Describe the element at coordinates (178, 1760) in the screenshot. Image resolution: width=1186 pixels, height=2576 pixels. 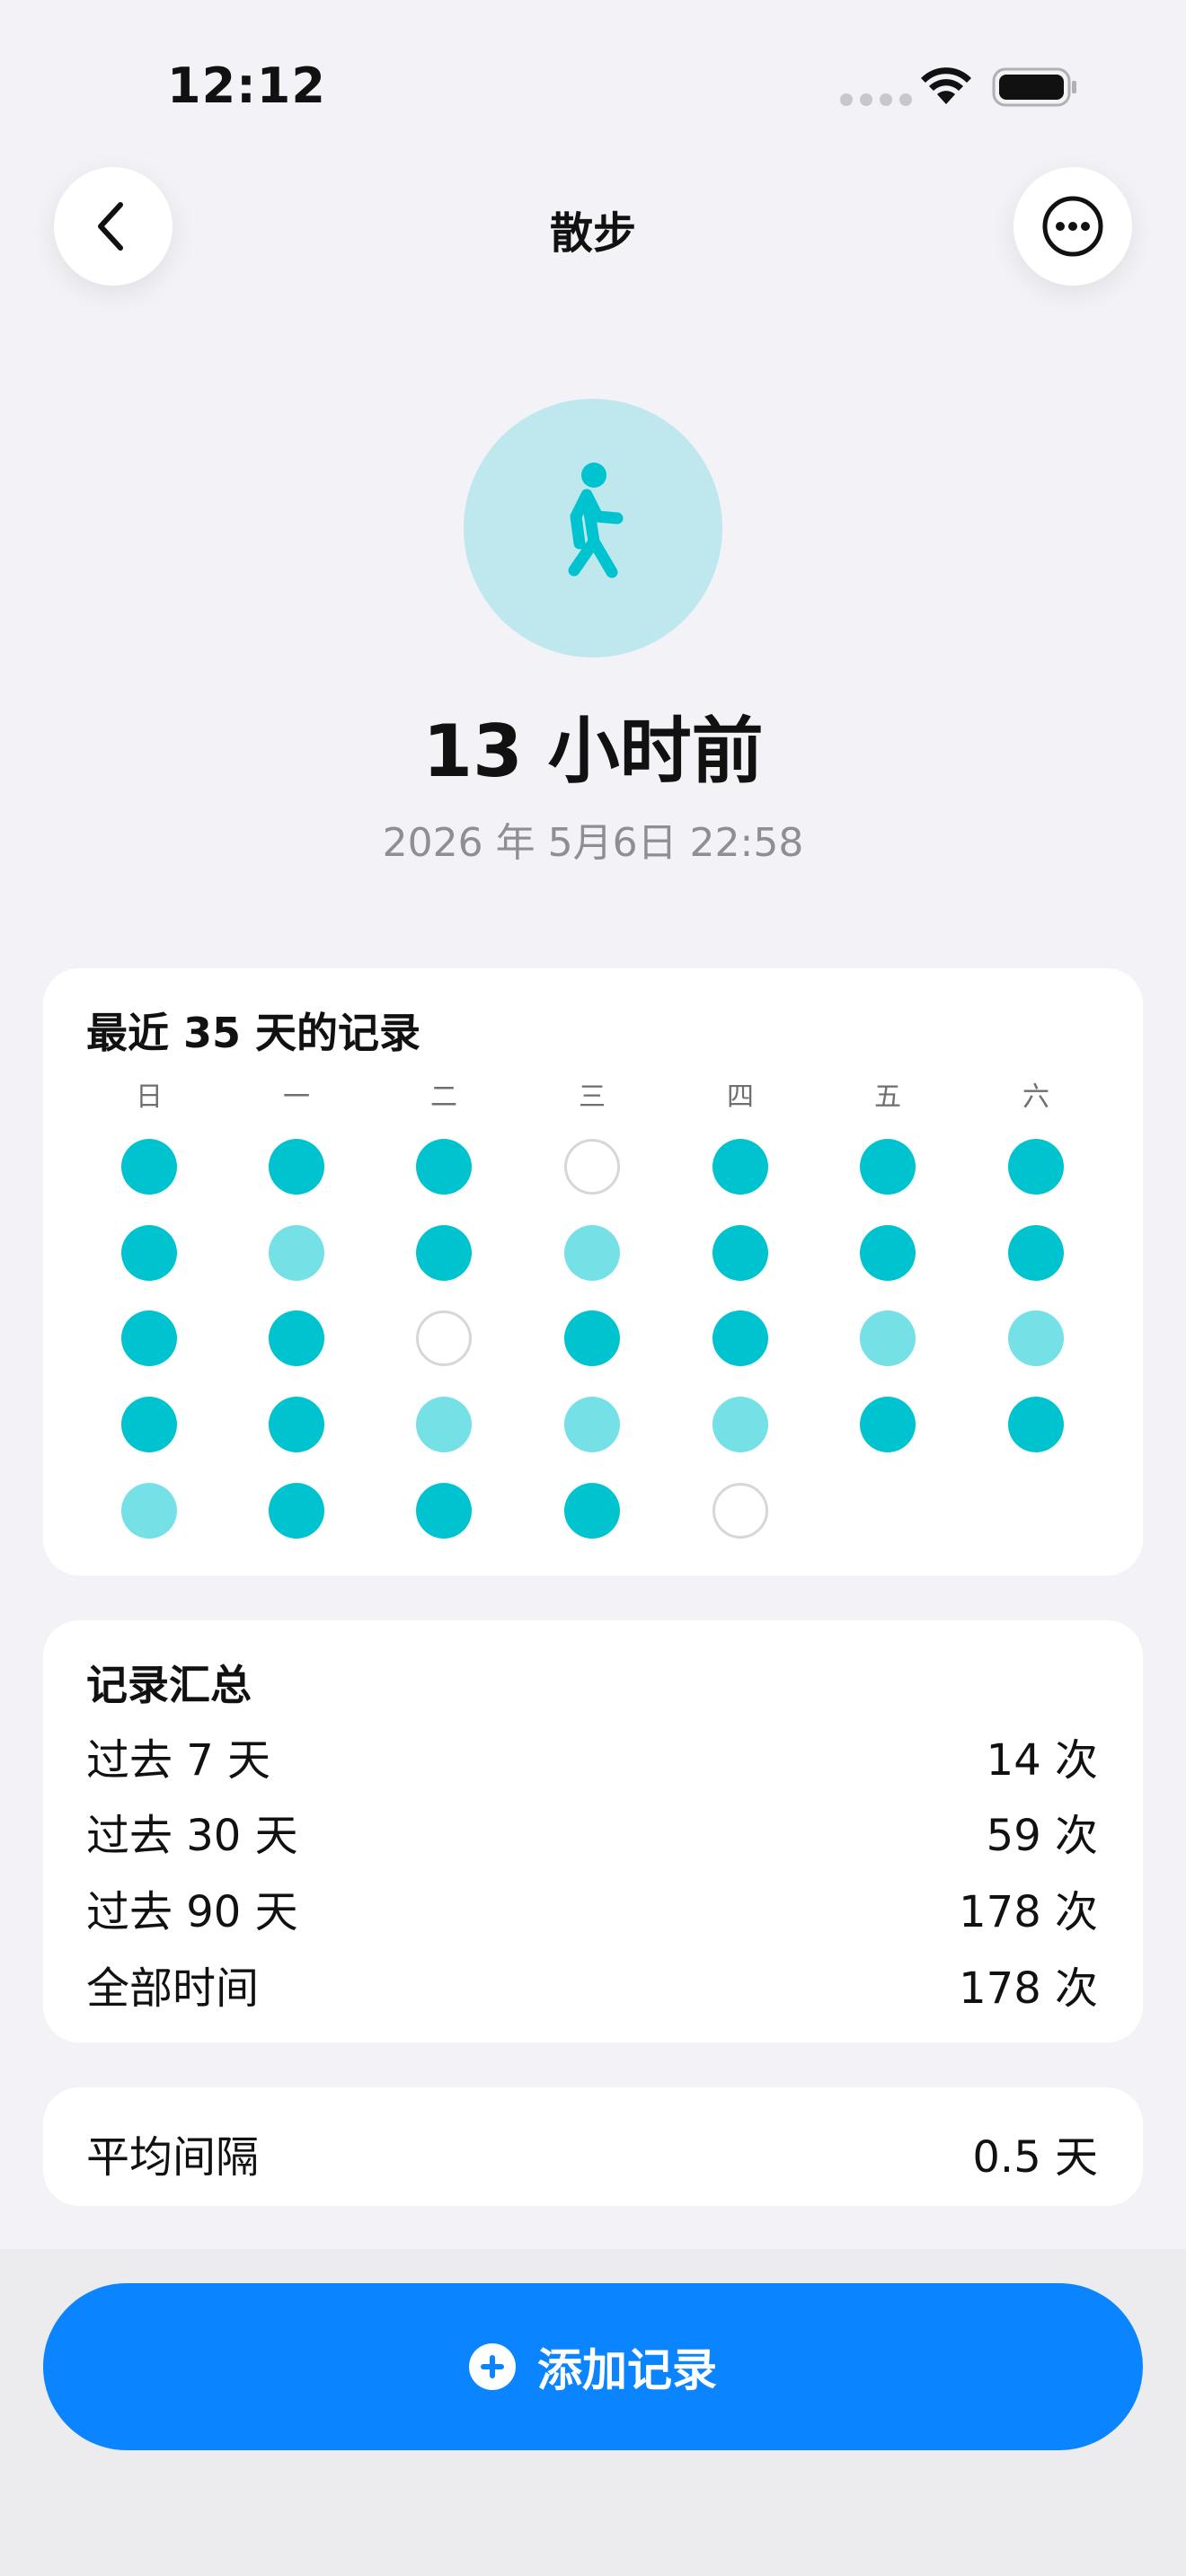
I see `summary-row-label: 过去 7 天` at that location.